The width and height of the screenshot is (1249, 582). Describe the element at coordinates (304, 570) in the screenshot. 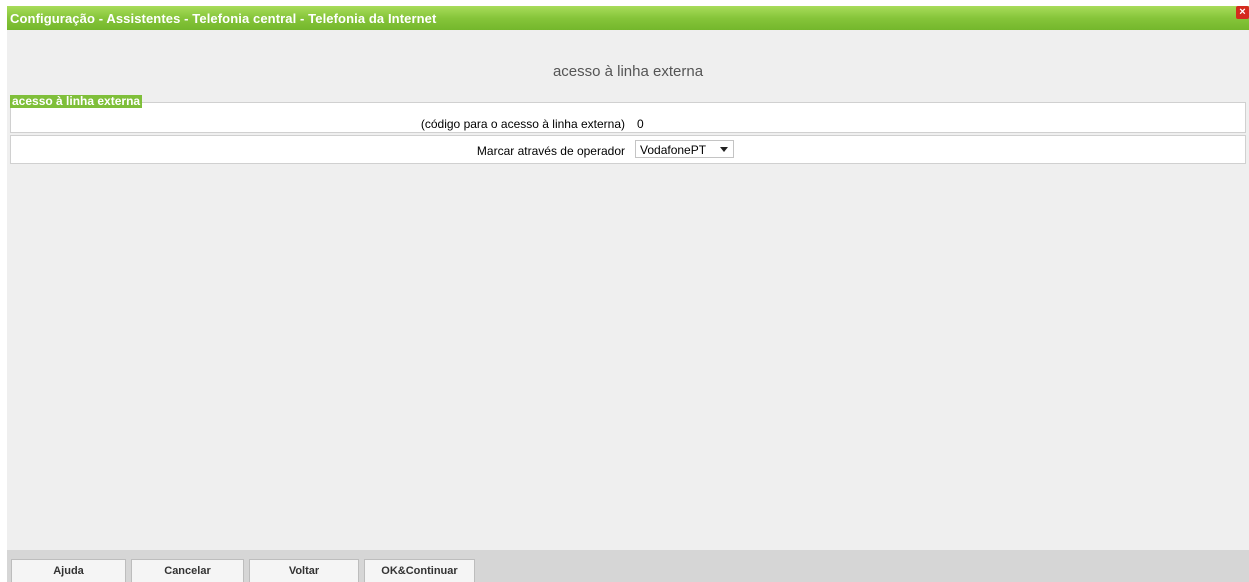

I see `back-button: Voltar` at that location.